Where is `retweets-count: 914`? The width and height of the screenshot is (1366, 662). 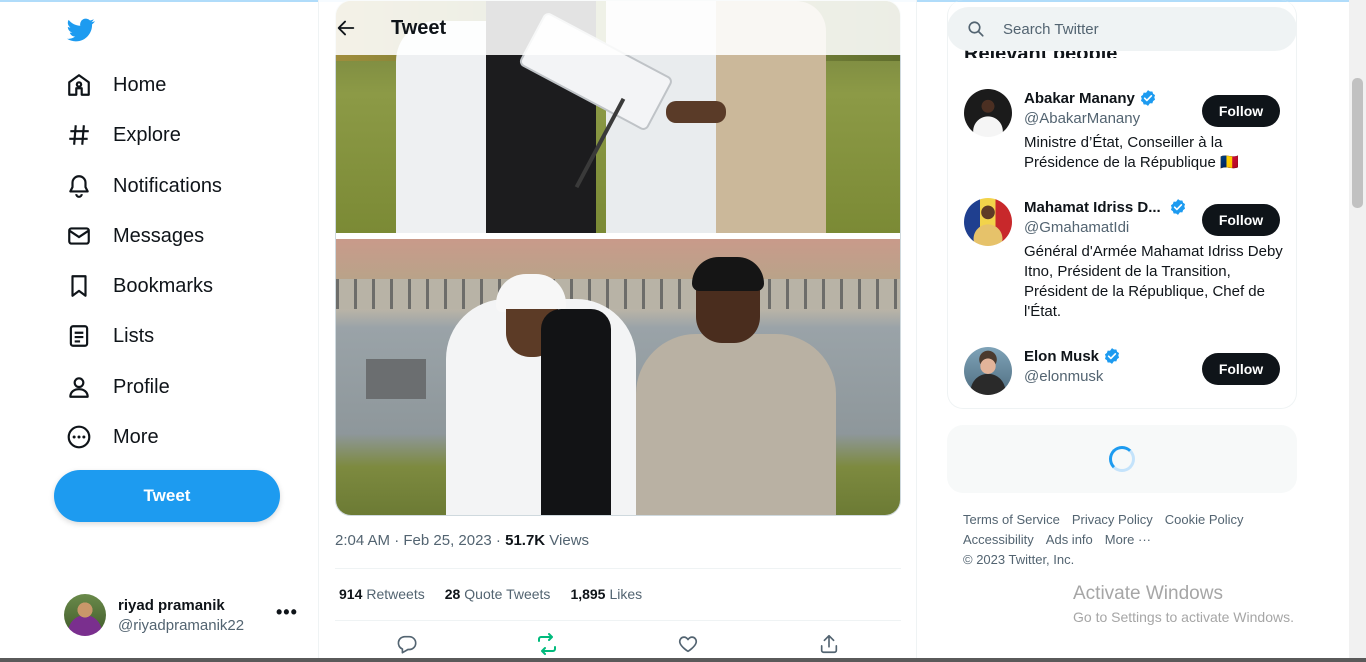
retweets-count: 914 is located at coordinates (351, 594).